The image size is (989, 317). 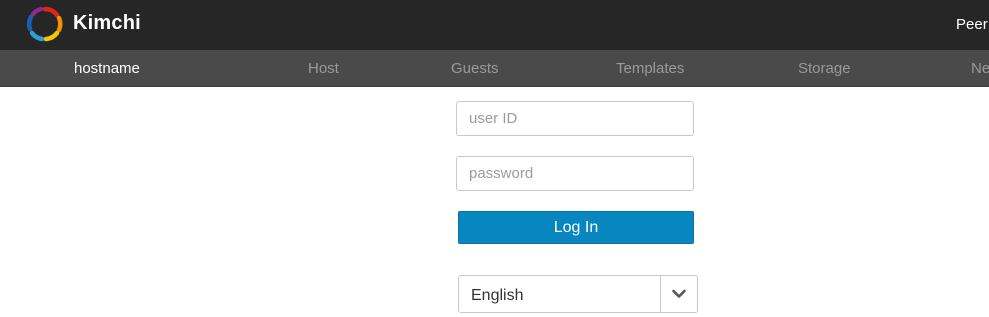 I want to click on nav-tab-templates: Templates, so click(x=650, y=68).